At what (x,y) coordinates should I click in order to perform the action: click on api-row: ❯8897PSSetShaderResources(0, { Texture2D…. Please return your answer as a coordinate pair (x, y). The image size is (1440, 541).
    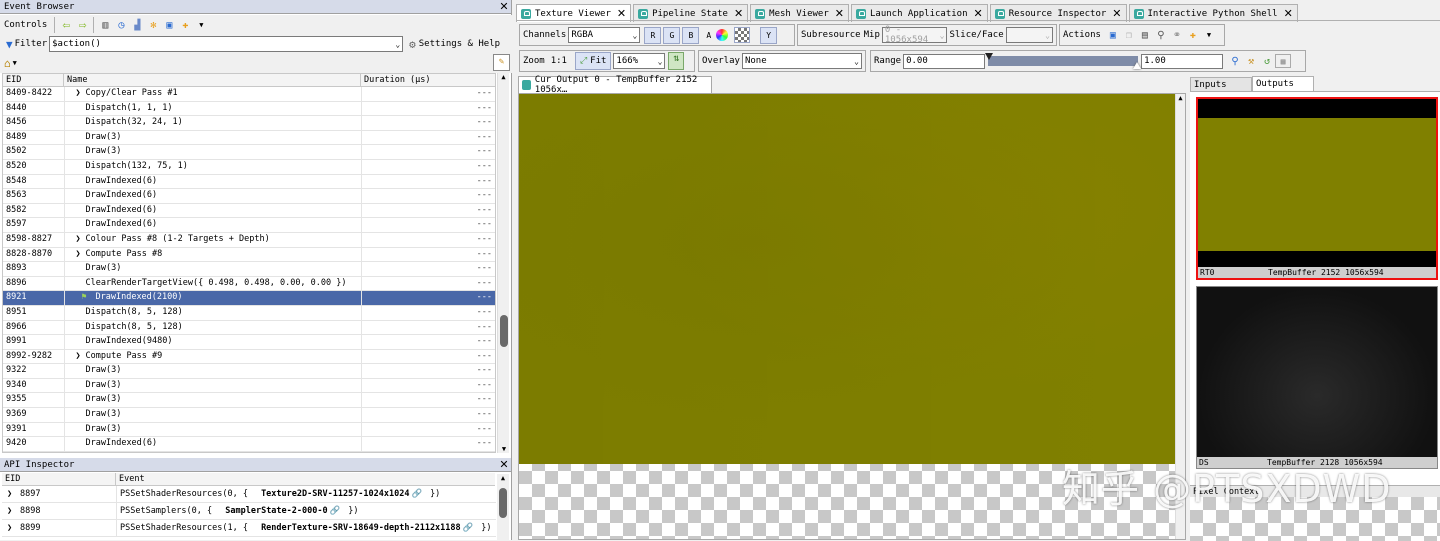
    Looking at the image, I should click on (249, 494).